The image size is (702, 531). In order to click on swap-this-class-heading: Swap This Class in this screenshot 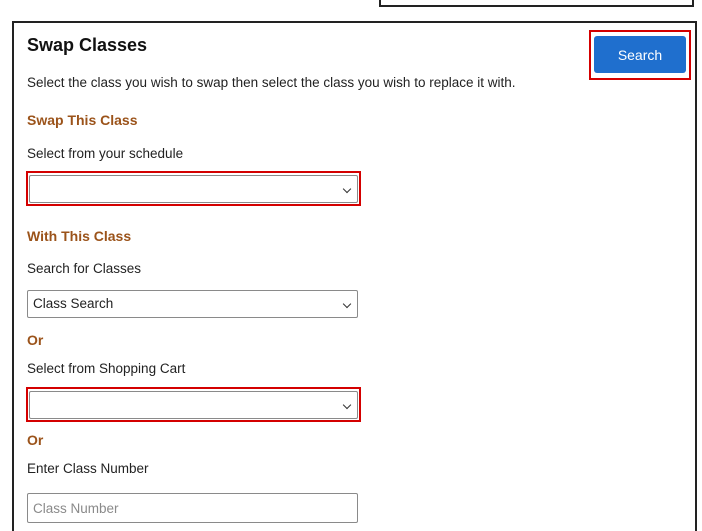, I will do `click(82, 120)`.